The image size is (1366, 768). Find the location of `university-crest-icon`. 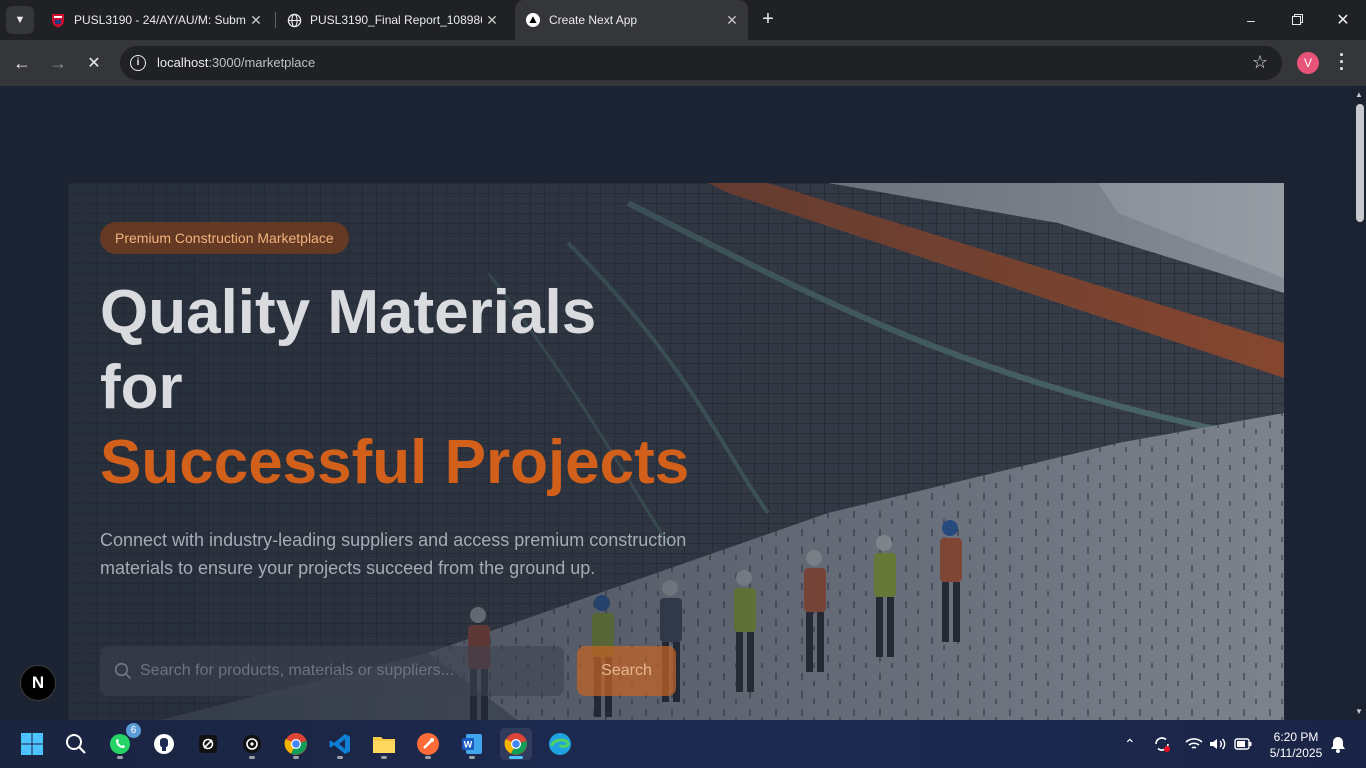

university-crest-icon is located at coordinates (58, 20).